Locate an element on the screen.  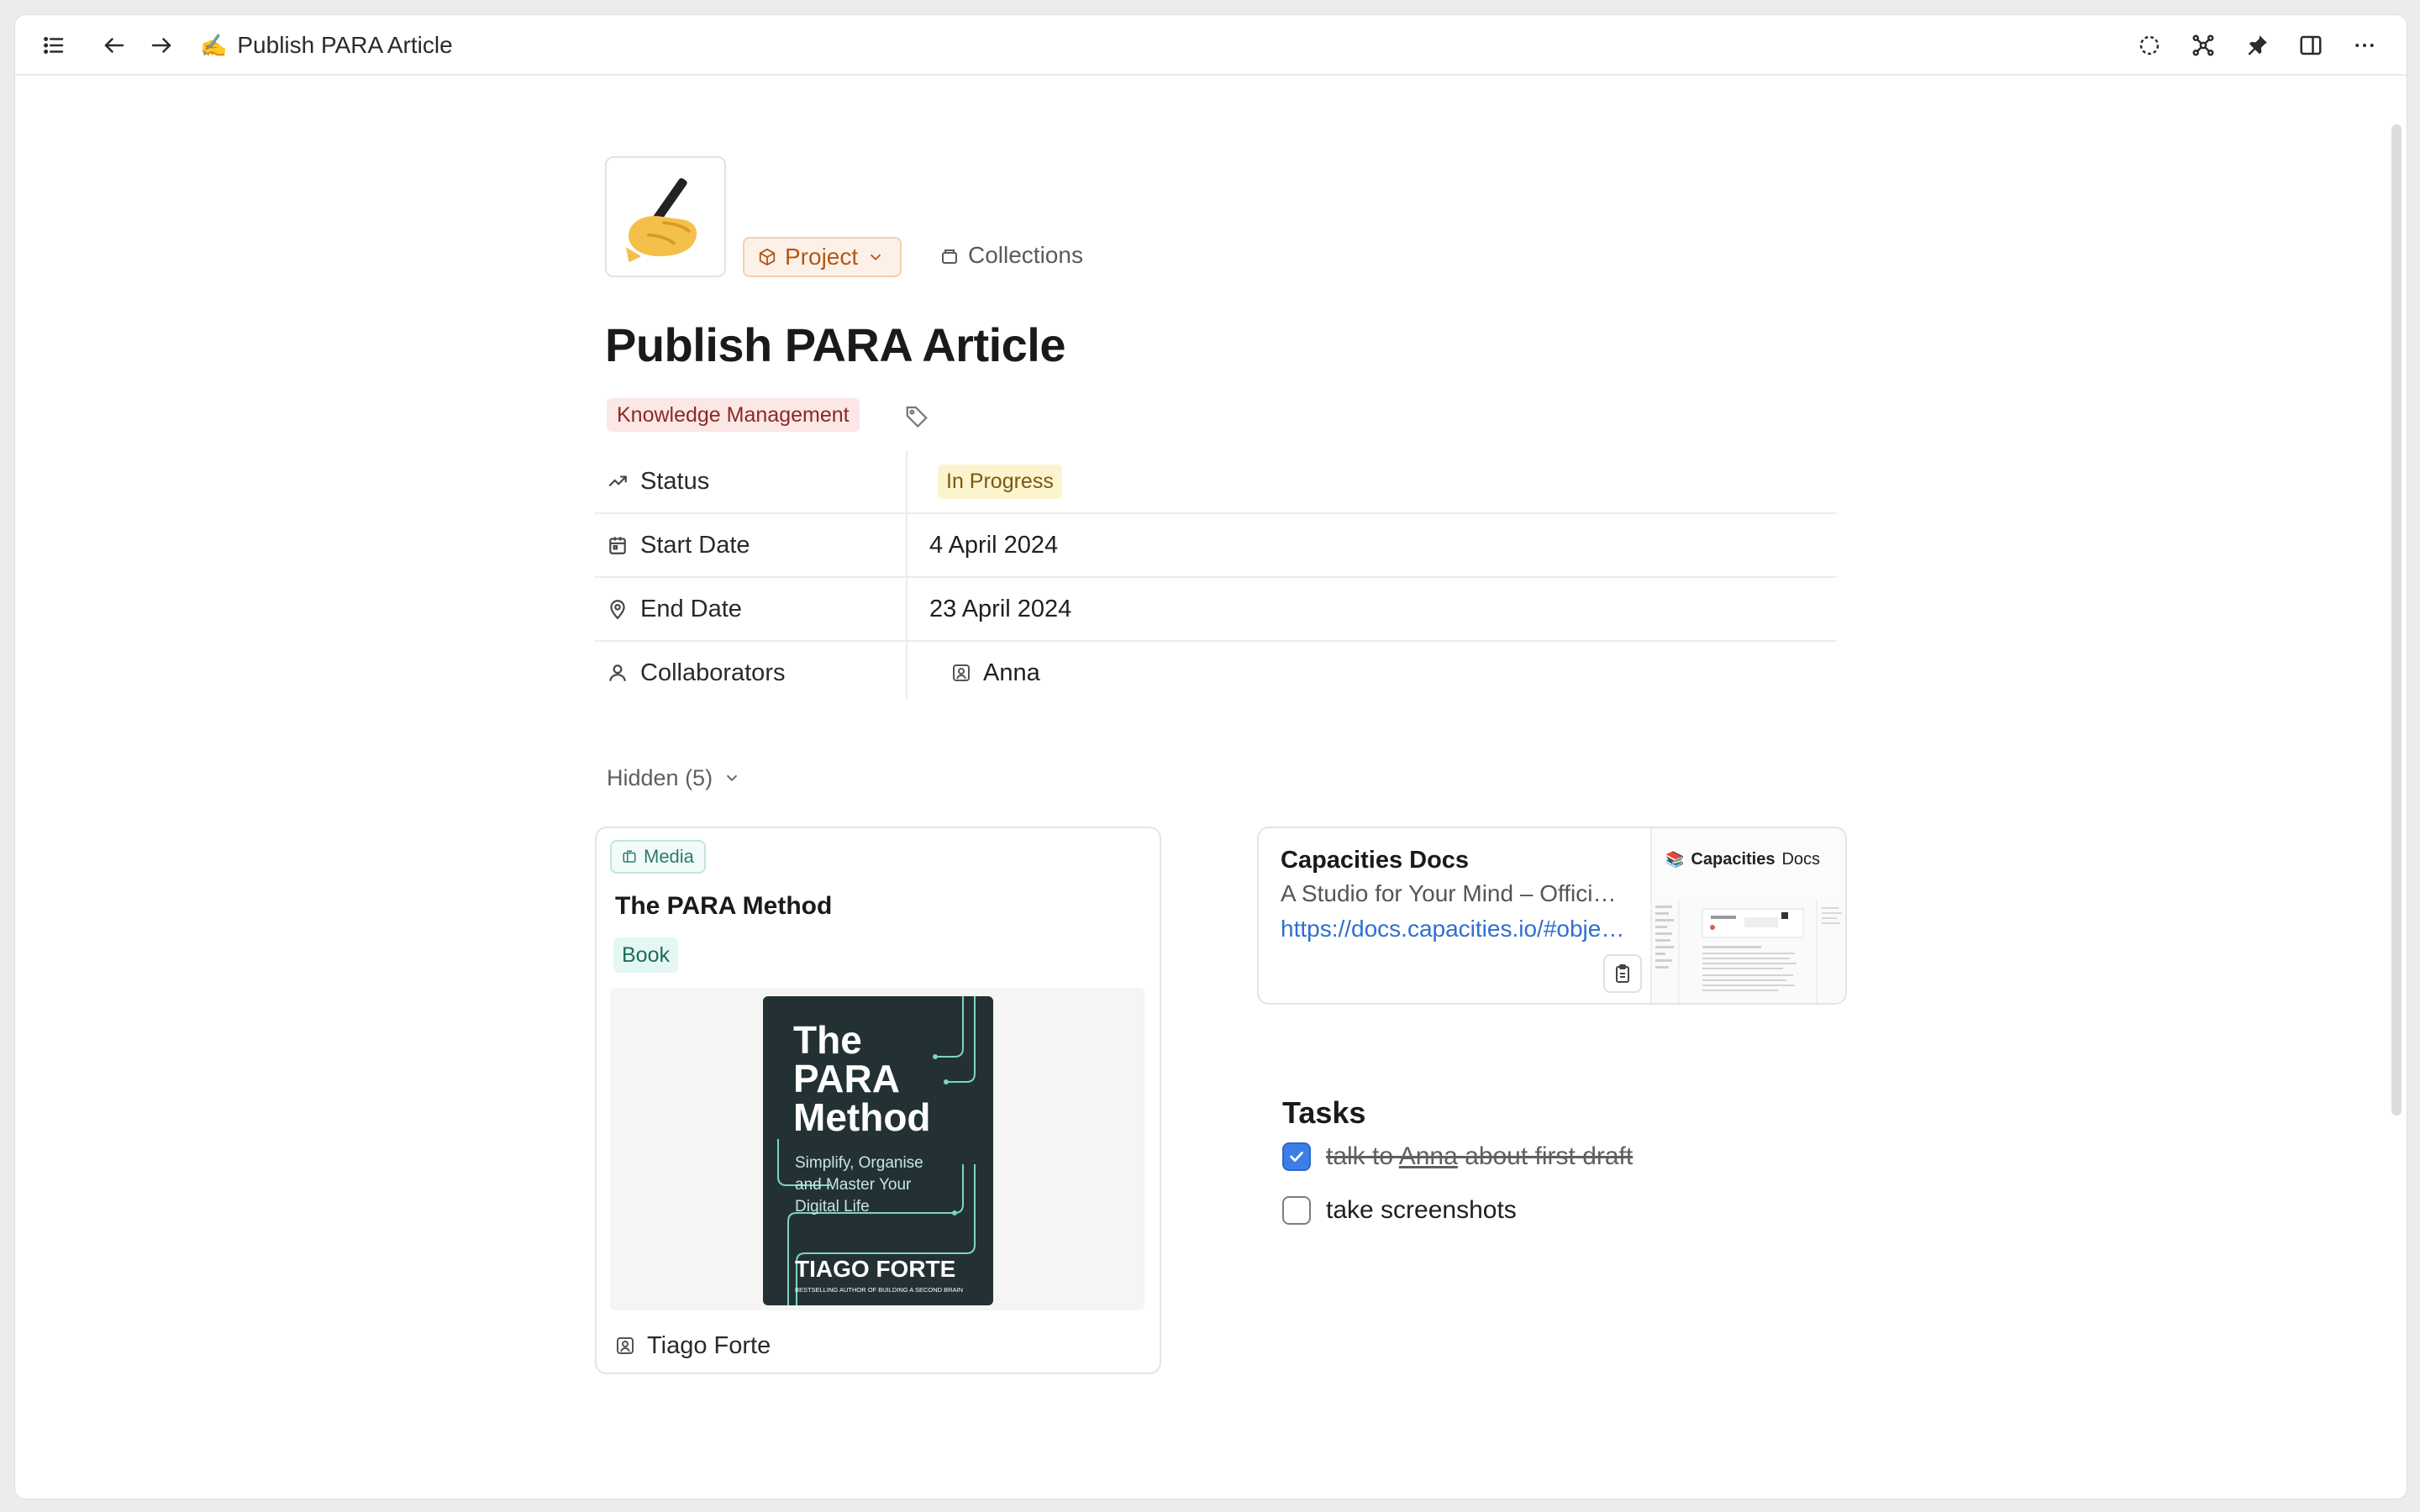
check-icon is located at coordinates (1296, 1157).